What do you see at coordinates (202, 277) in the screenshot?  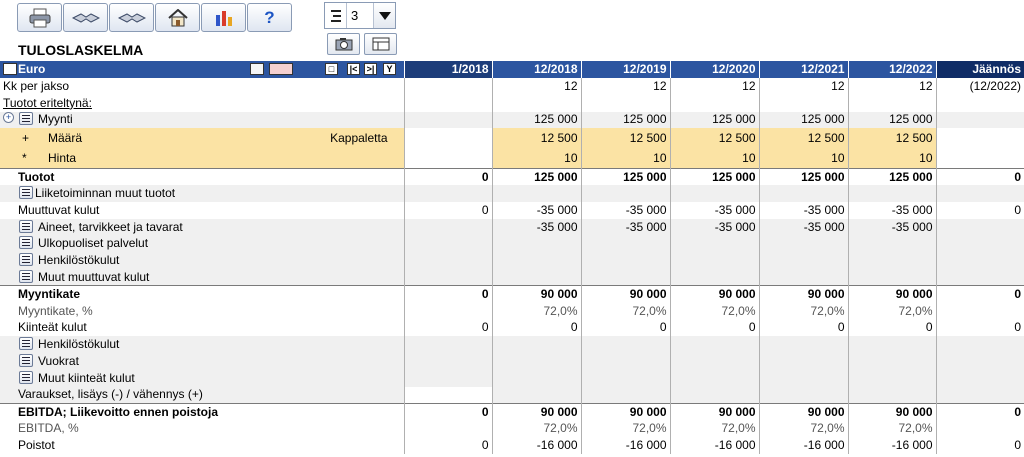 I see `row-label: Muut muuttuvat kulut` at bounding box center [202, 277].